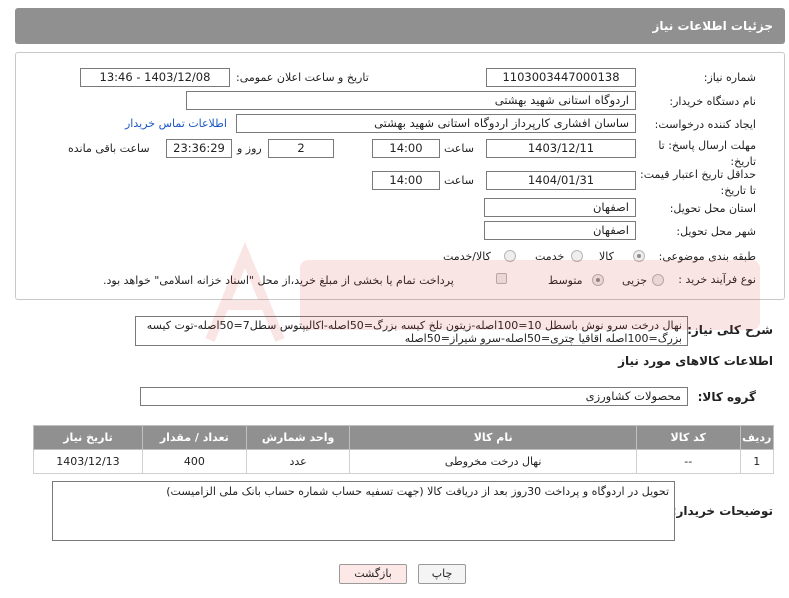 This screenshot has height=598, width=789. Describe the element at coordinates (560, 207) in the screenshot. I see `province-field: اصفهان` at that location.